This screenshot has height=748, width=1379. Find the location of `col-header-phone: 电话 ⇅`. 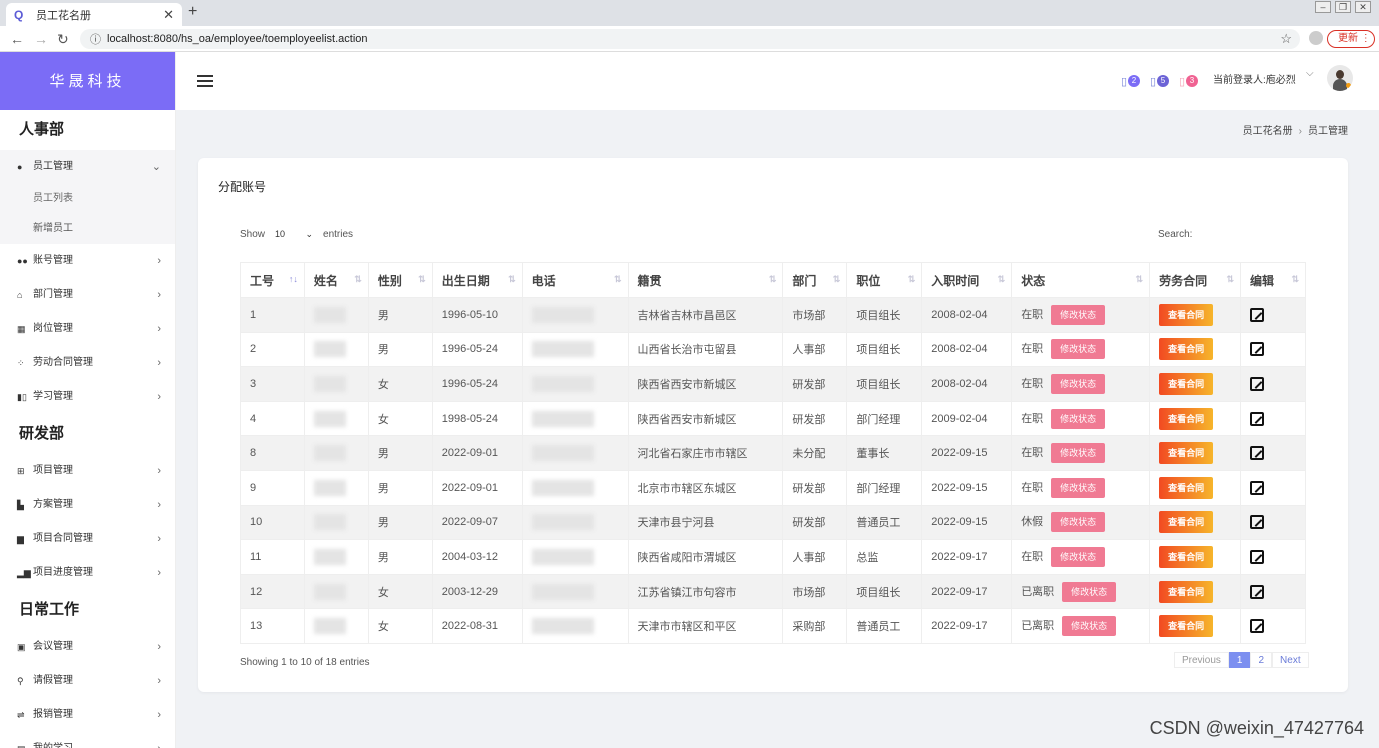

col-header-phone: 电话 ⇅ is located at coordinates (575, 280).